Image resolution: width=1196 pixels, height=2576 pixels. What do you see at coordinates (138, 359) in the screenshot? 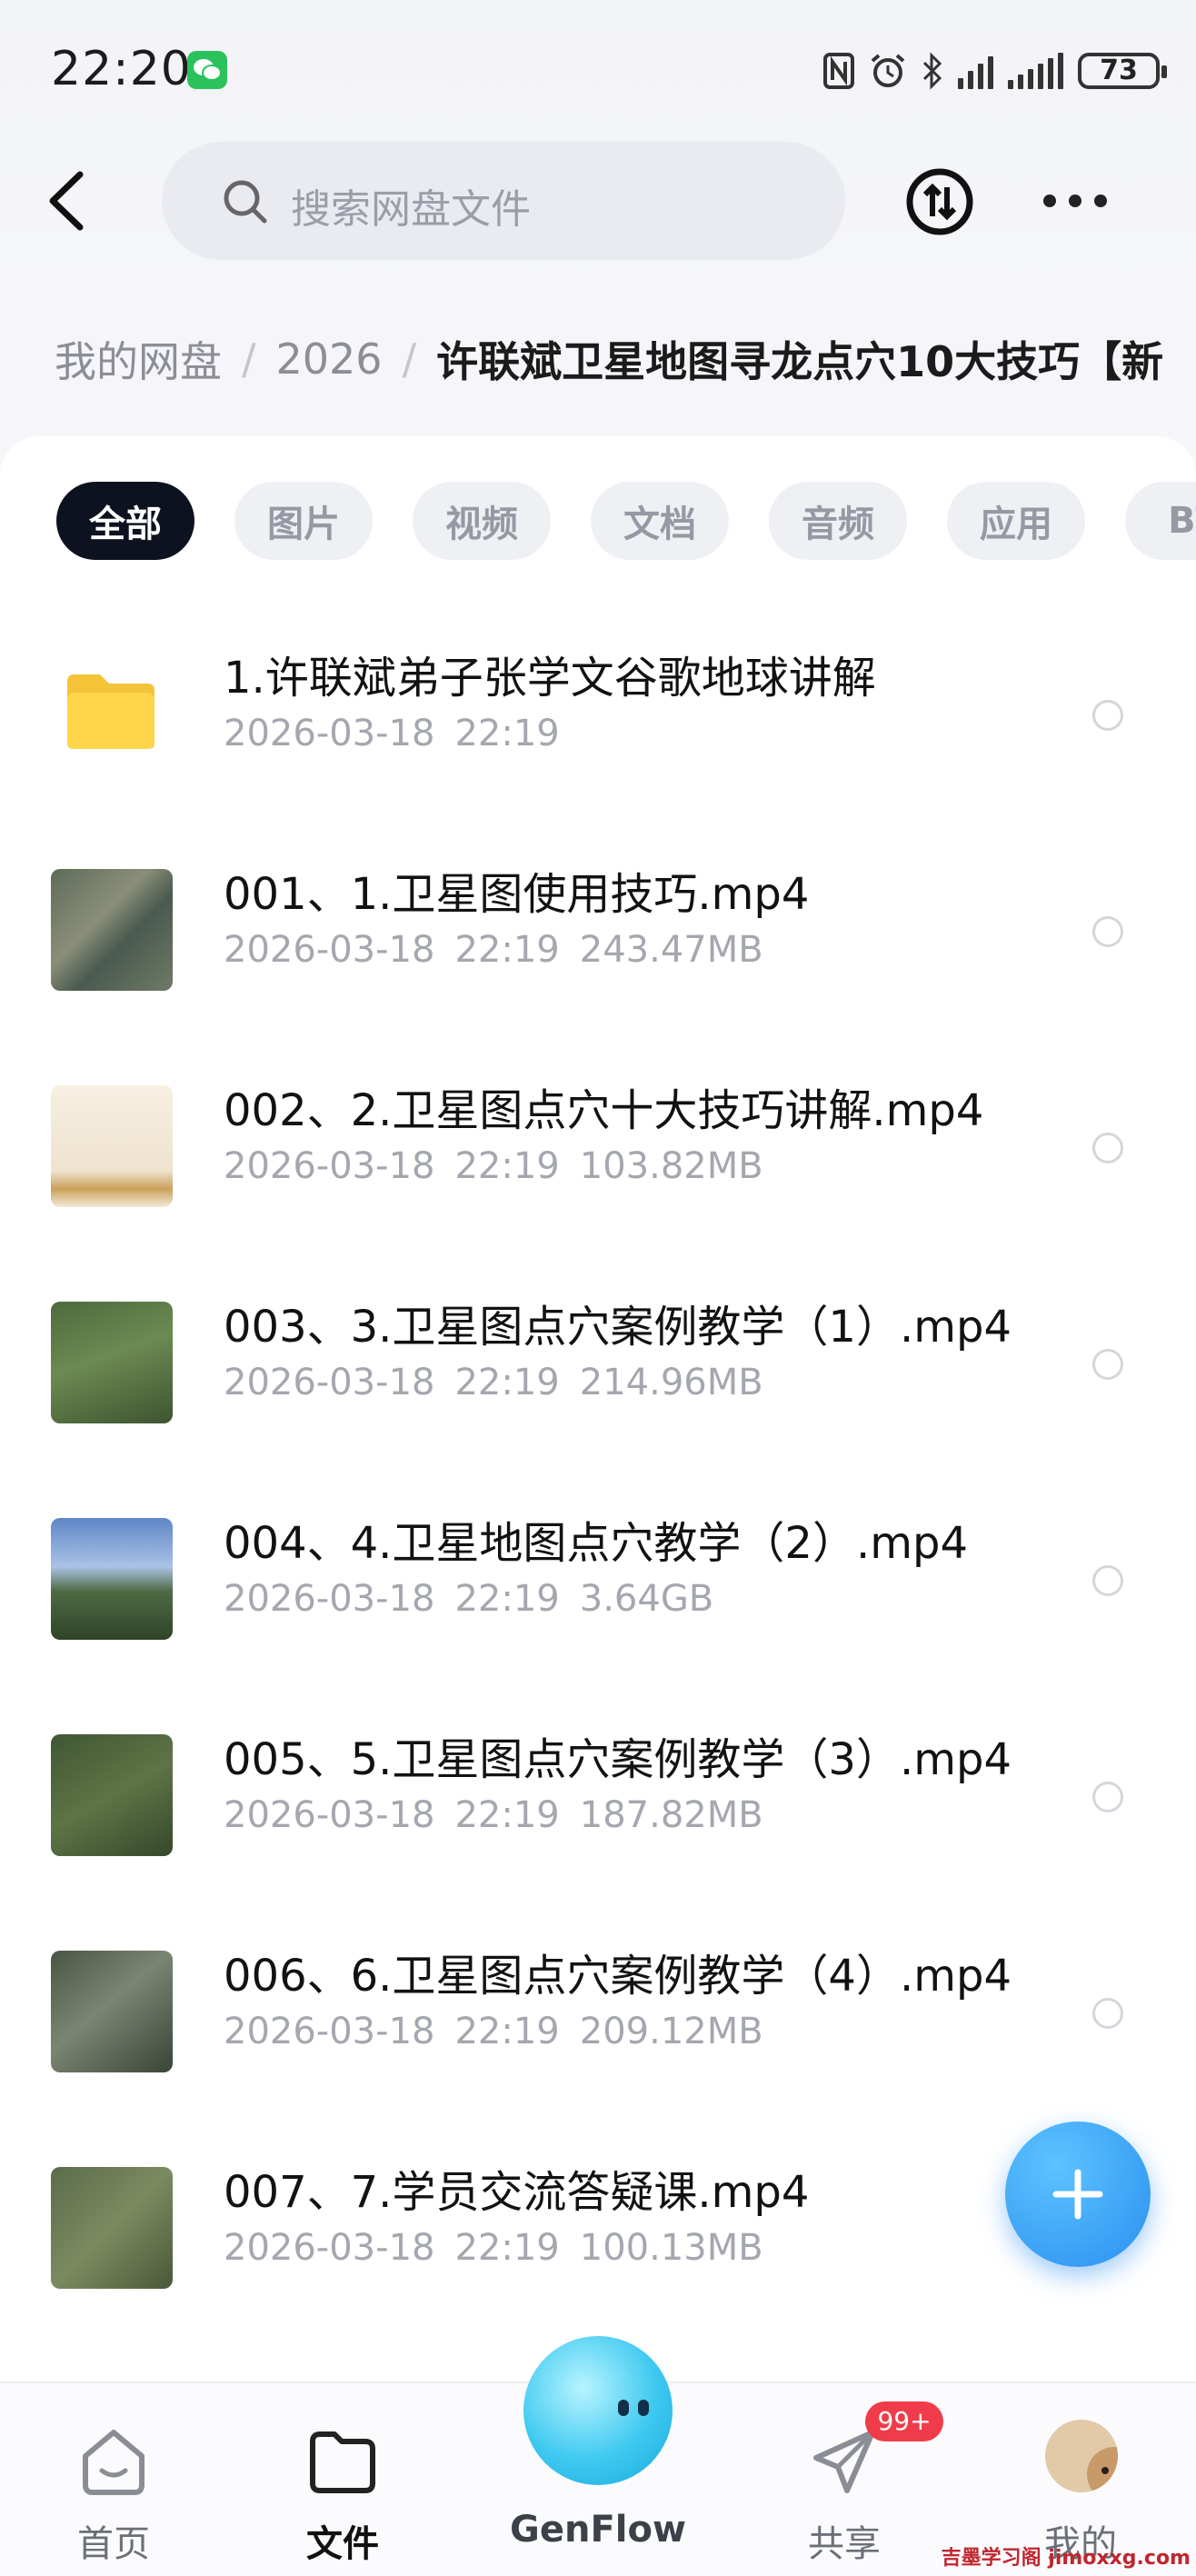
I see `breadcrumb-my-drive: 我的网盘` at bounding box center [138, 359].